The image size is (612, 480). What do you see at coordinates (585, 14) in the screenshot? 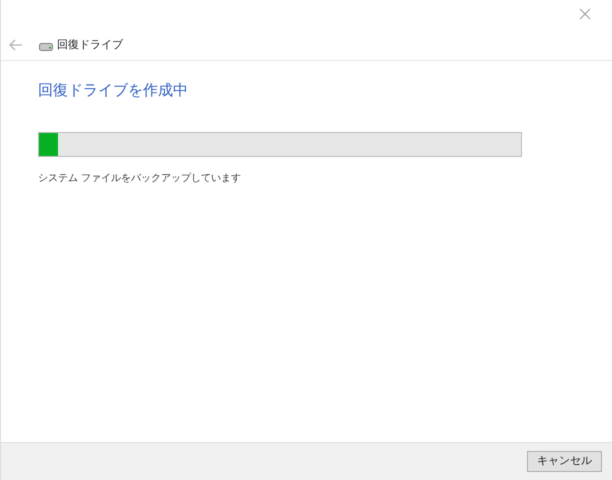
I see `close-icon` at bounding box center [585, 14].